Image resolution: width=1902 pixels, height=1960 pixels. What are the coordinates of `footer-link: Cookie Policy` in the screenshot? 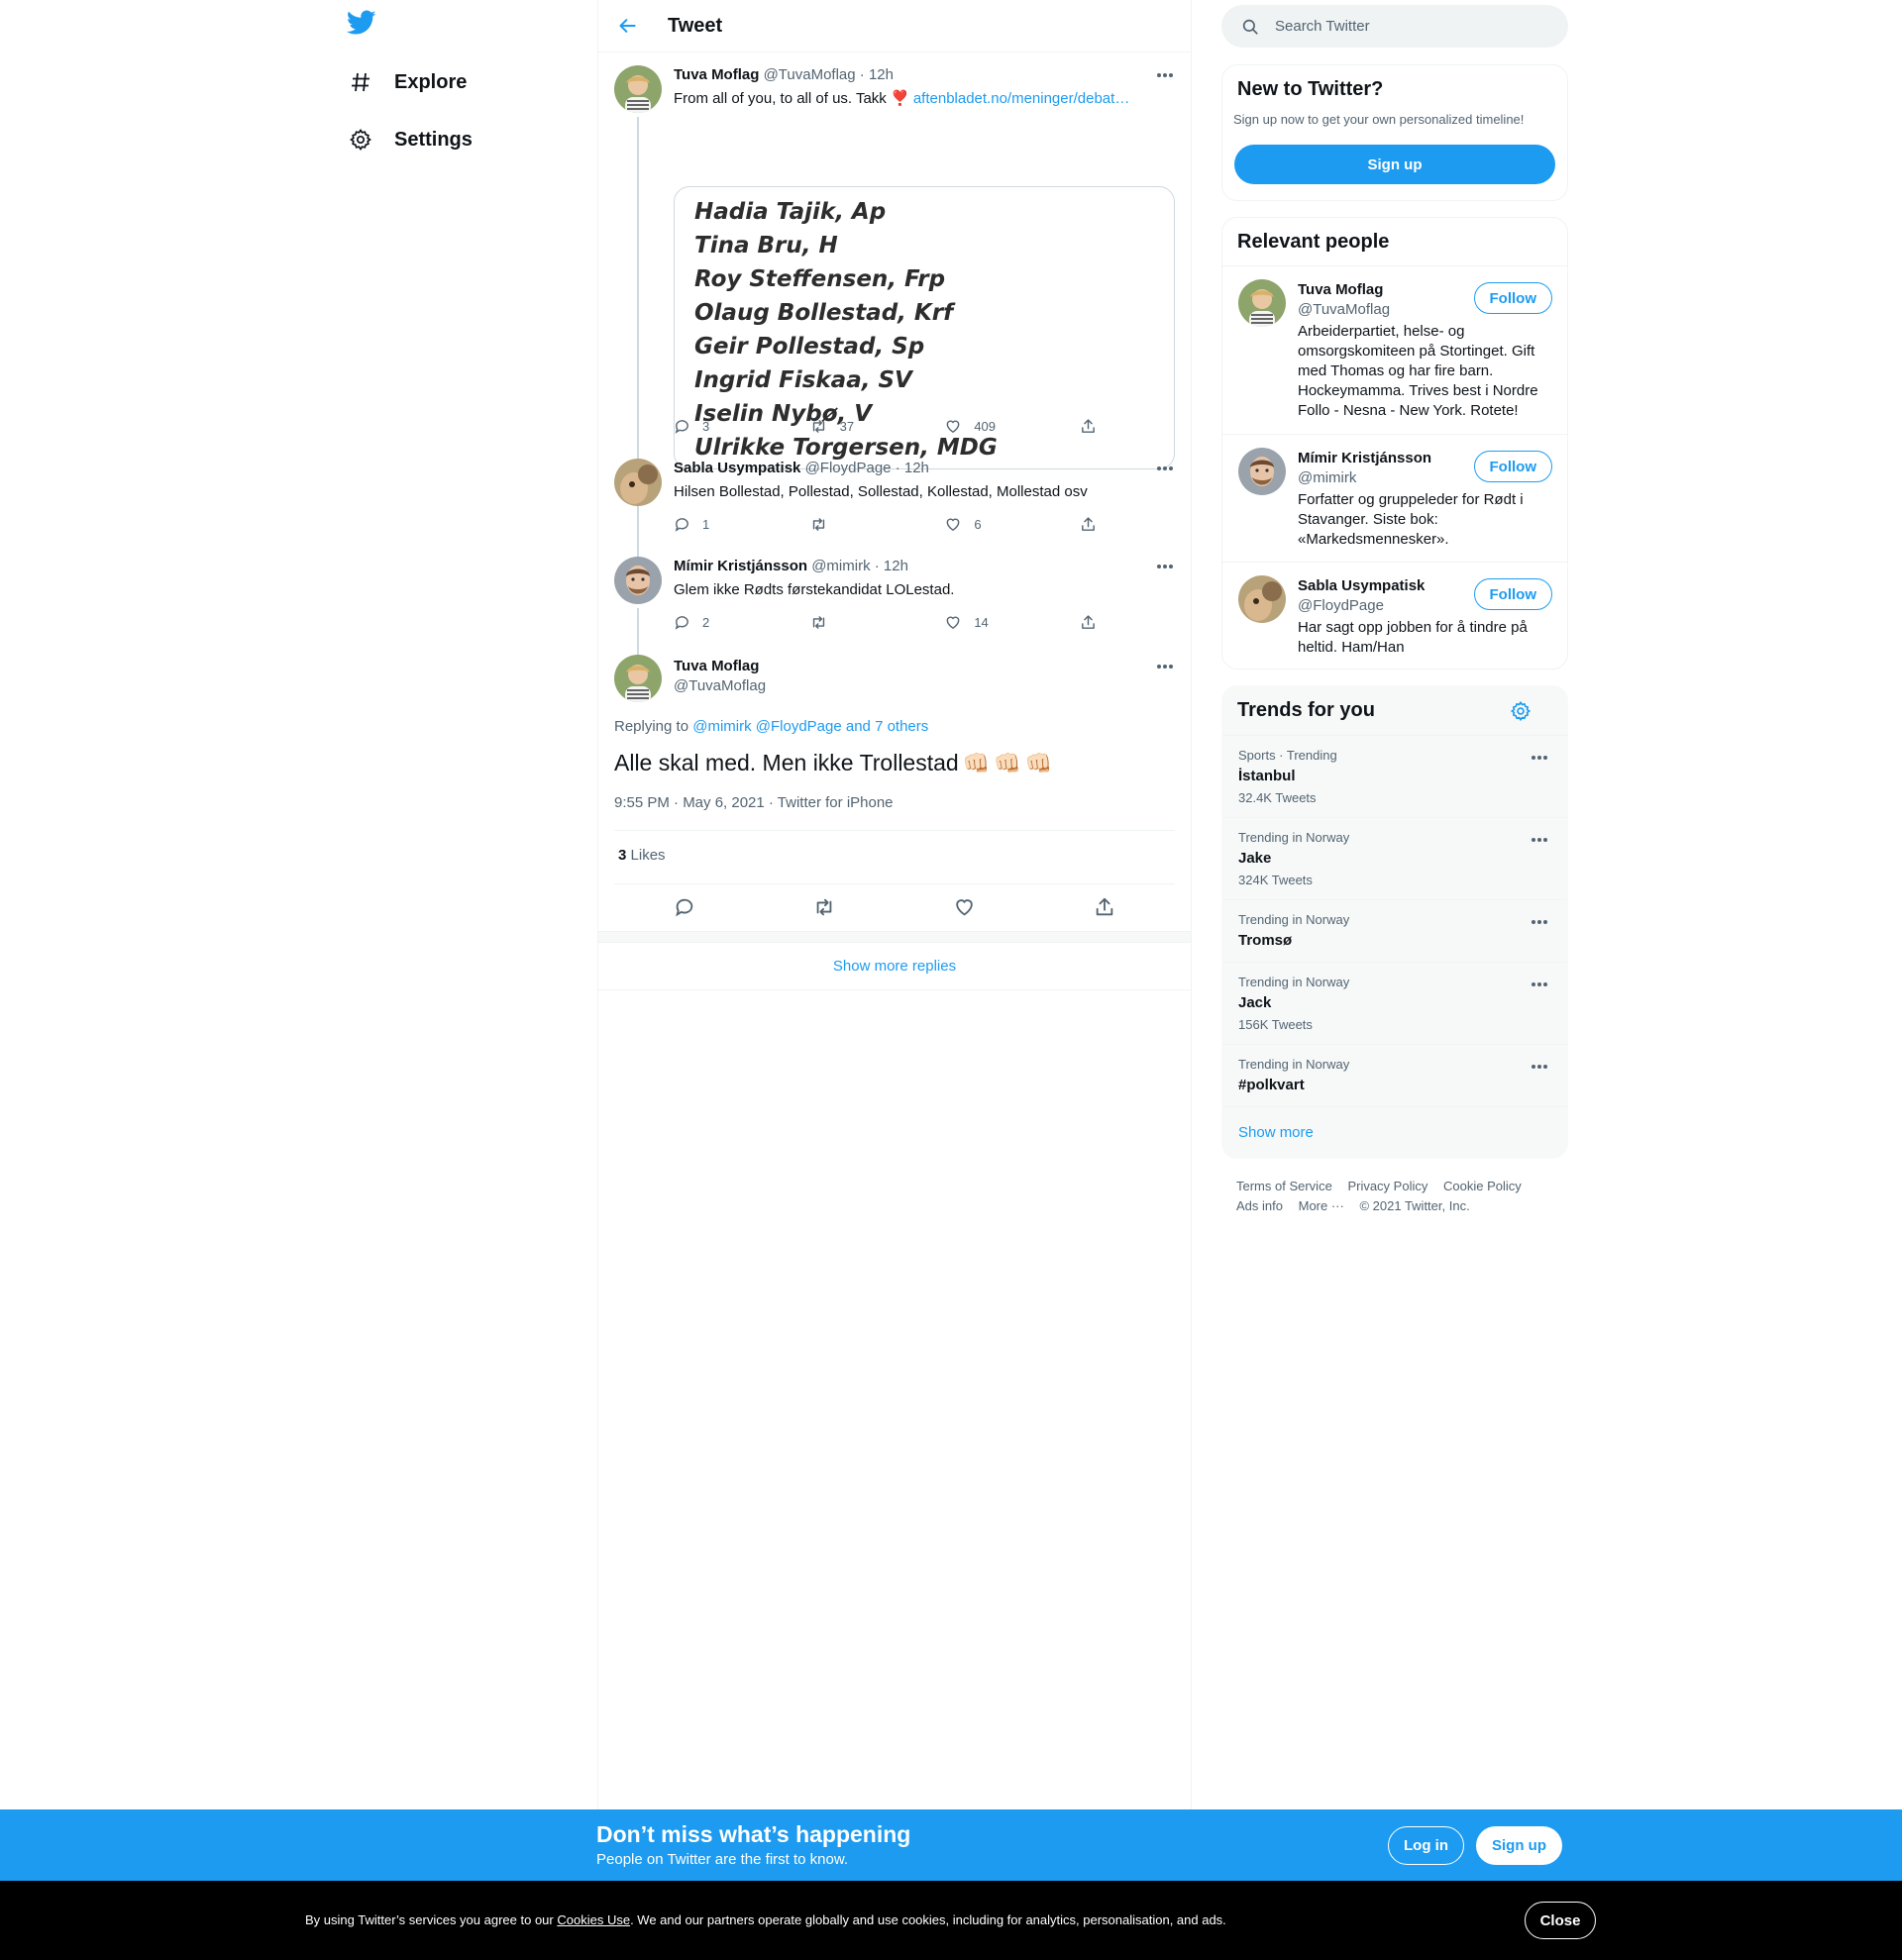 It's located at (1482, 1186).